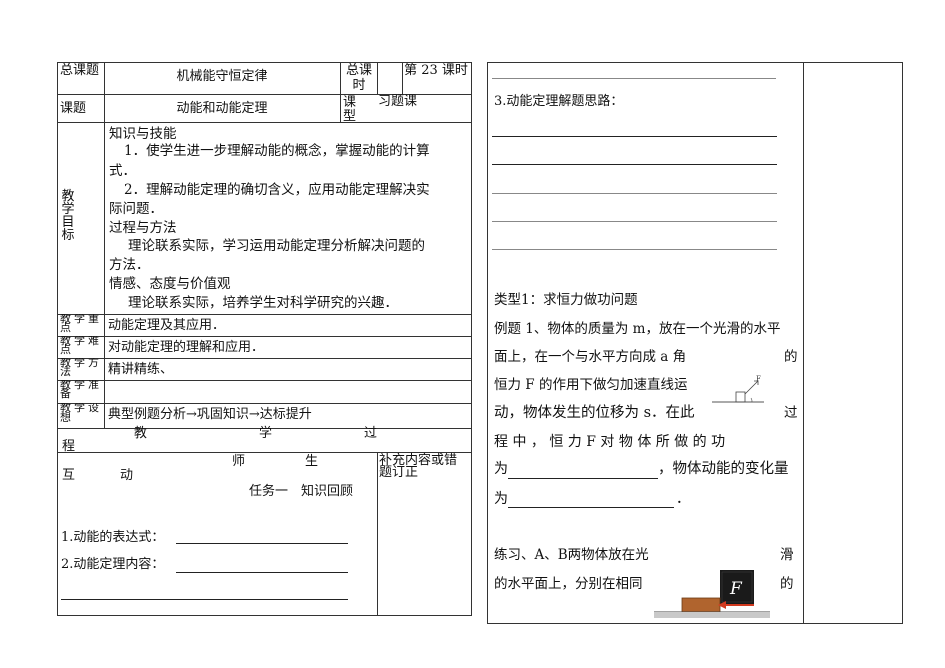  What do you see at coordinates (167, 325) in the screenshot?
I see `key-points-value: 动能定理及其应用．` at bounding box center [167, 325].